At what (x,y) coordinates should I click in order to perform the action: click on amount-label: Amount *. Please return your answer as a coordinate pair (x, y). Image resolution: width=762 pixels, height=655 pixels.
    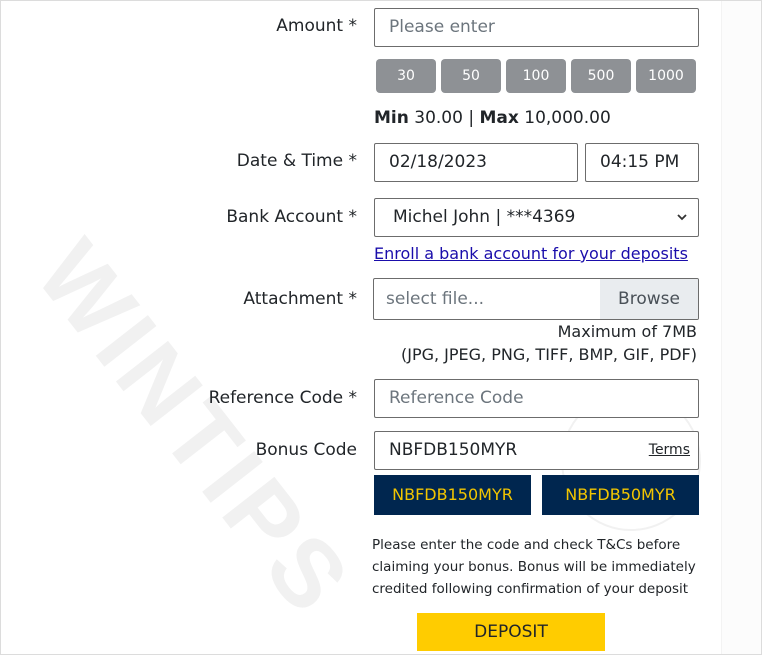
    Looking at the image, I should click on (316, 26).